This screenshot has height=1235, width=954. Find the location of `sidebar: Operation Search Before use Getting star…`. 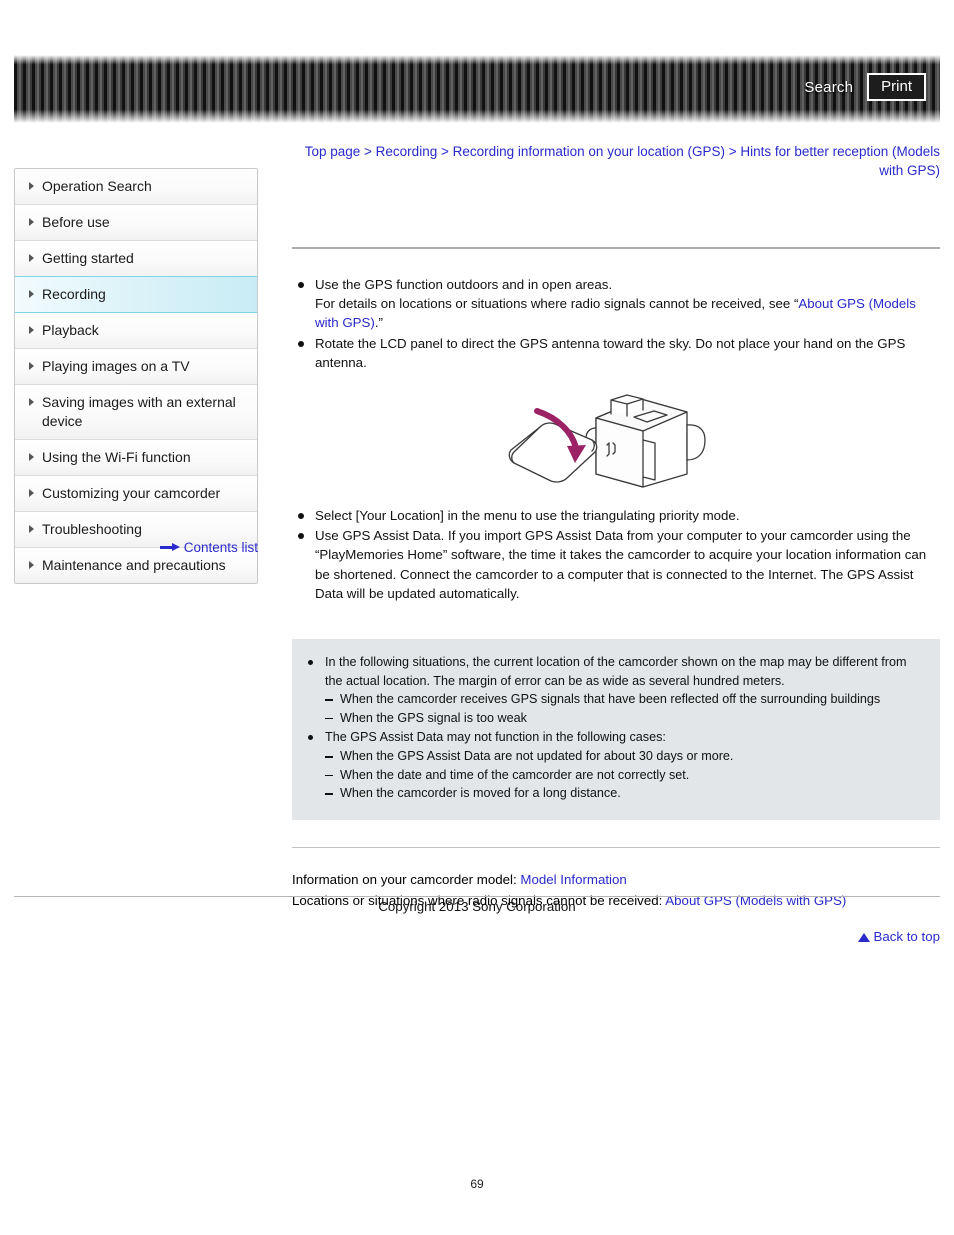

sidebar: Operation Search Before use Getting star… is located at coordinates (136, 376).